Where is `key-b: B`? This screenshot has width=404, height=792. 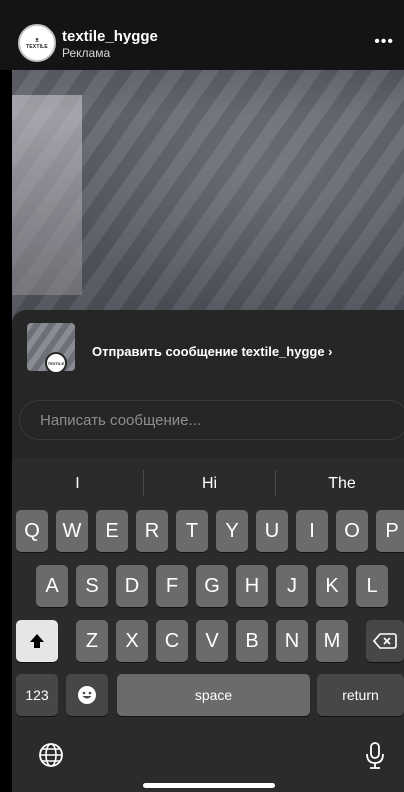
key-b: B is located at coordinates (252, 641).